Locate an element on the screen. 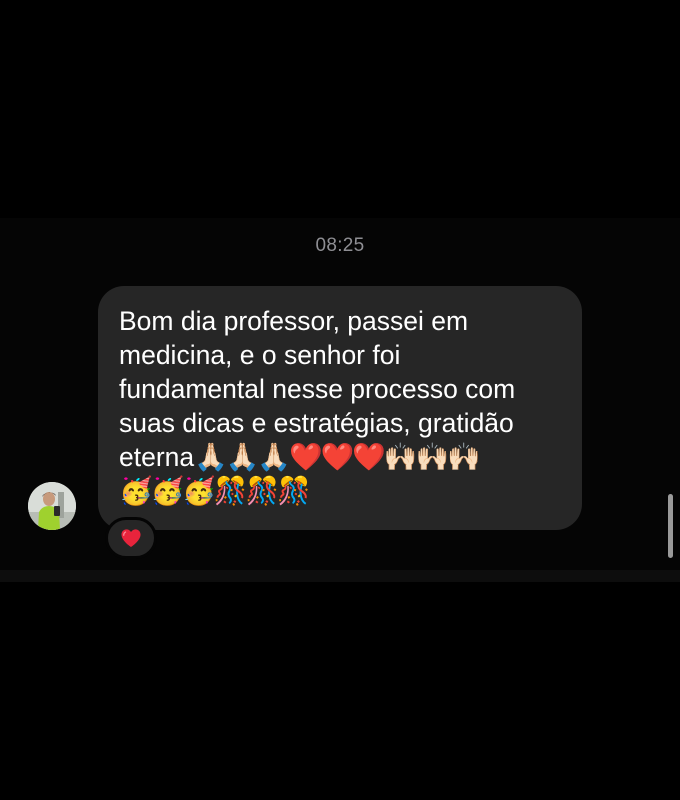  message-line: Bom dia professor, passei em is located at coordinates (294, 321).